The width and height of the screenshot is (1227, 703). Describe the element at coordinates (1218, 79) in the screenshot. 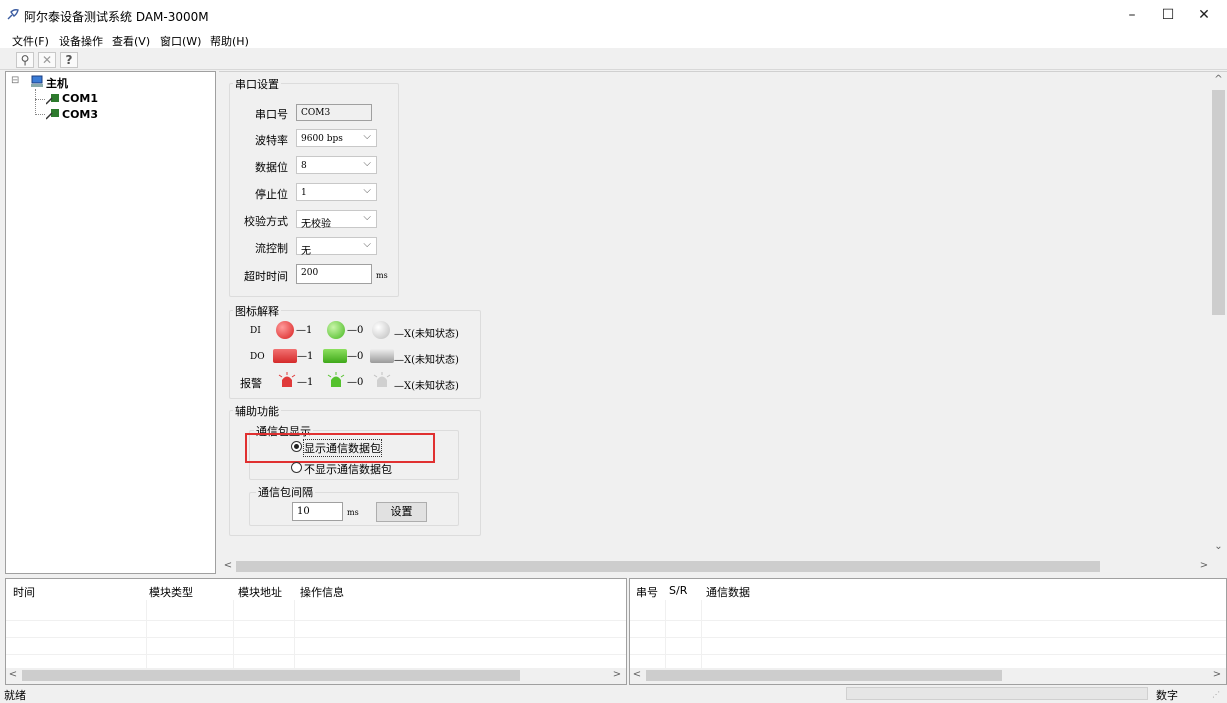

I see `scroll-up-icon: ^` at that location.